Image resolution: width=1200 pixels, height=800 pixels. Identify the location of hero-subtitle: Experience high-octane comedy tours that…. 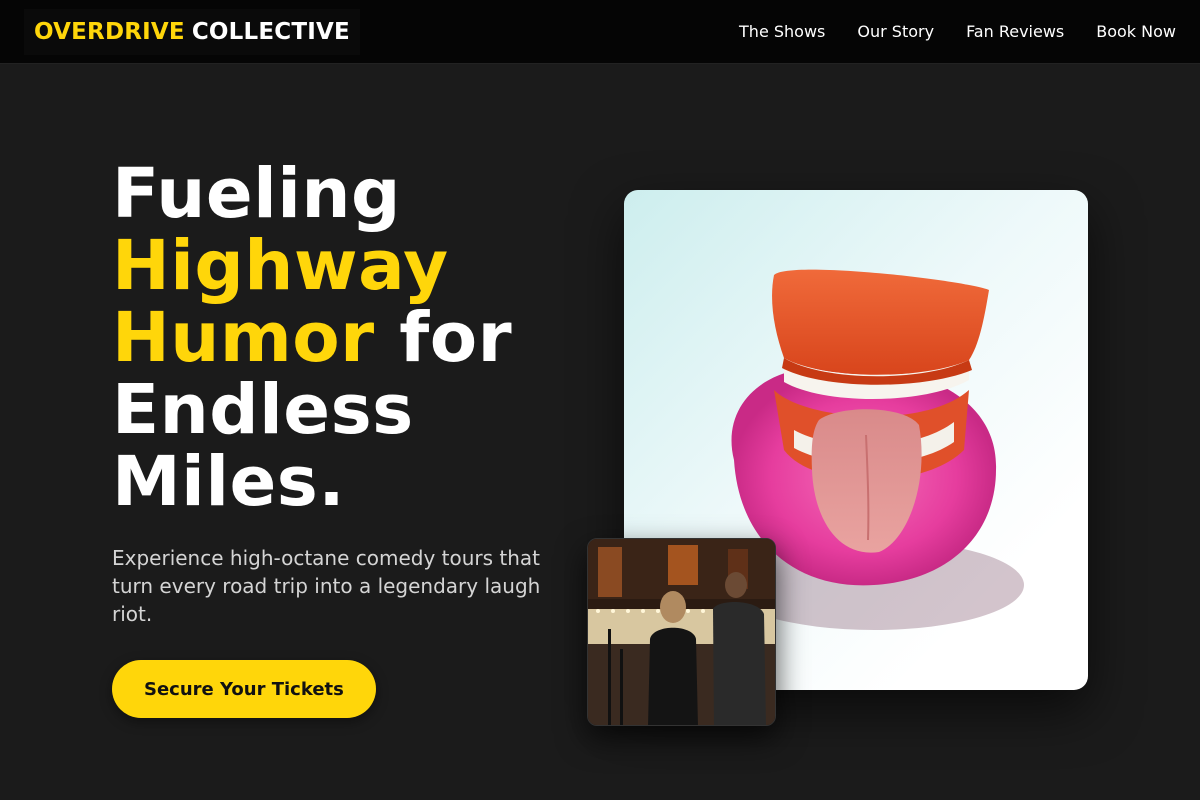
(326, 586).